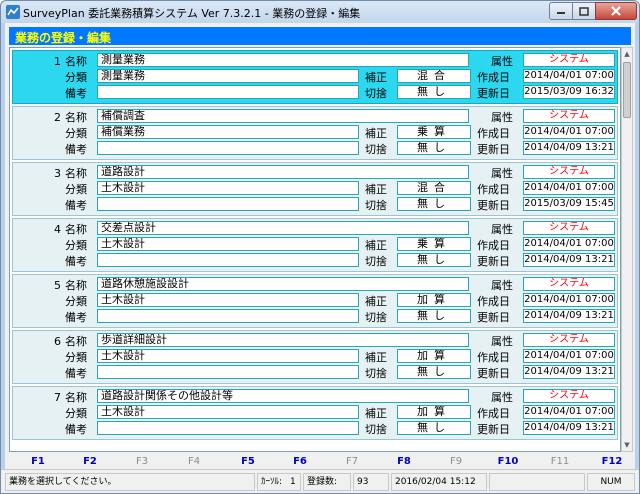 Image resolution: width=640 pixels, height=494 pixels. Describe the element at coordinates (627, 445) in the screenshot. I see `scroll-down-icon: ▼` at that location.